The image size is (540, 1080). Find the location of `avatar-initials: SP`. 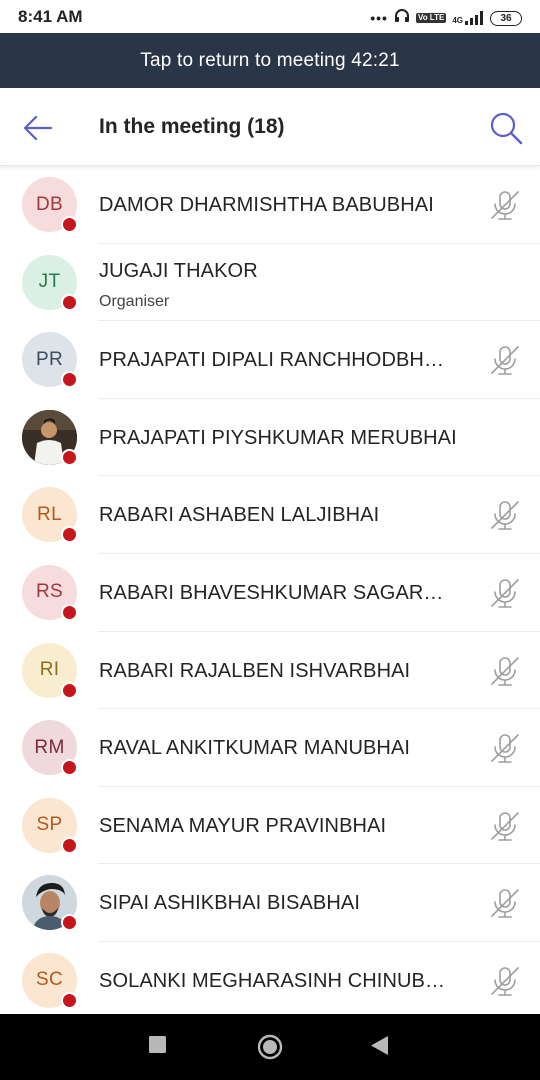

avatar-initials: SP is located at coordinates (49, 825).